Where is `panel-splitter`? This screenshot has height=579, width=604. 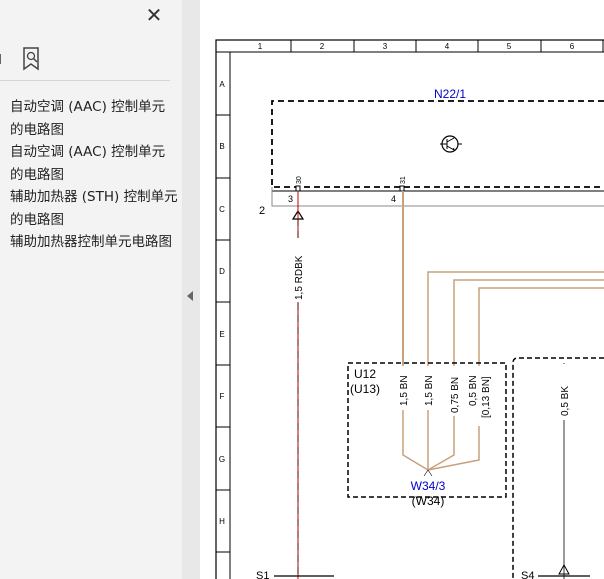
panel-splitter is located at coordinates (191, 289).